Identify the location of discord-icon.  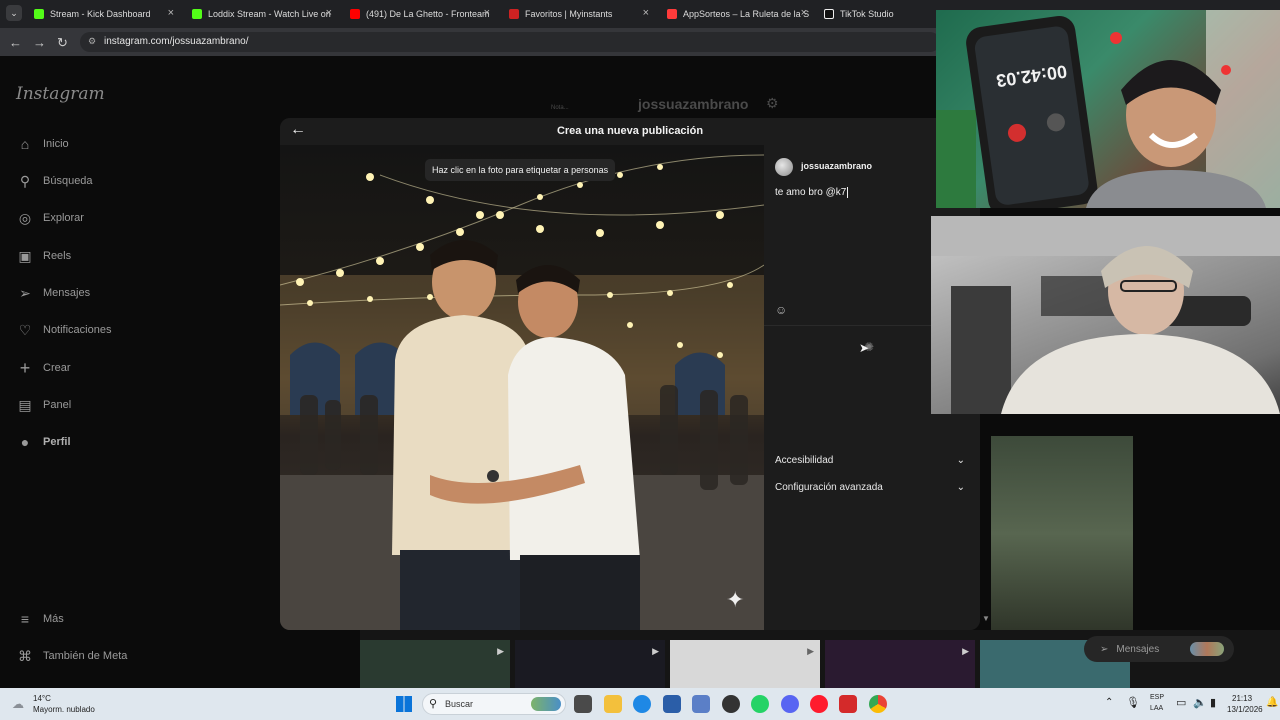
(790, 704).